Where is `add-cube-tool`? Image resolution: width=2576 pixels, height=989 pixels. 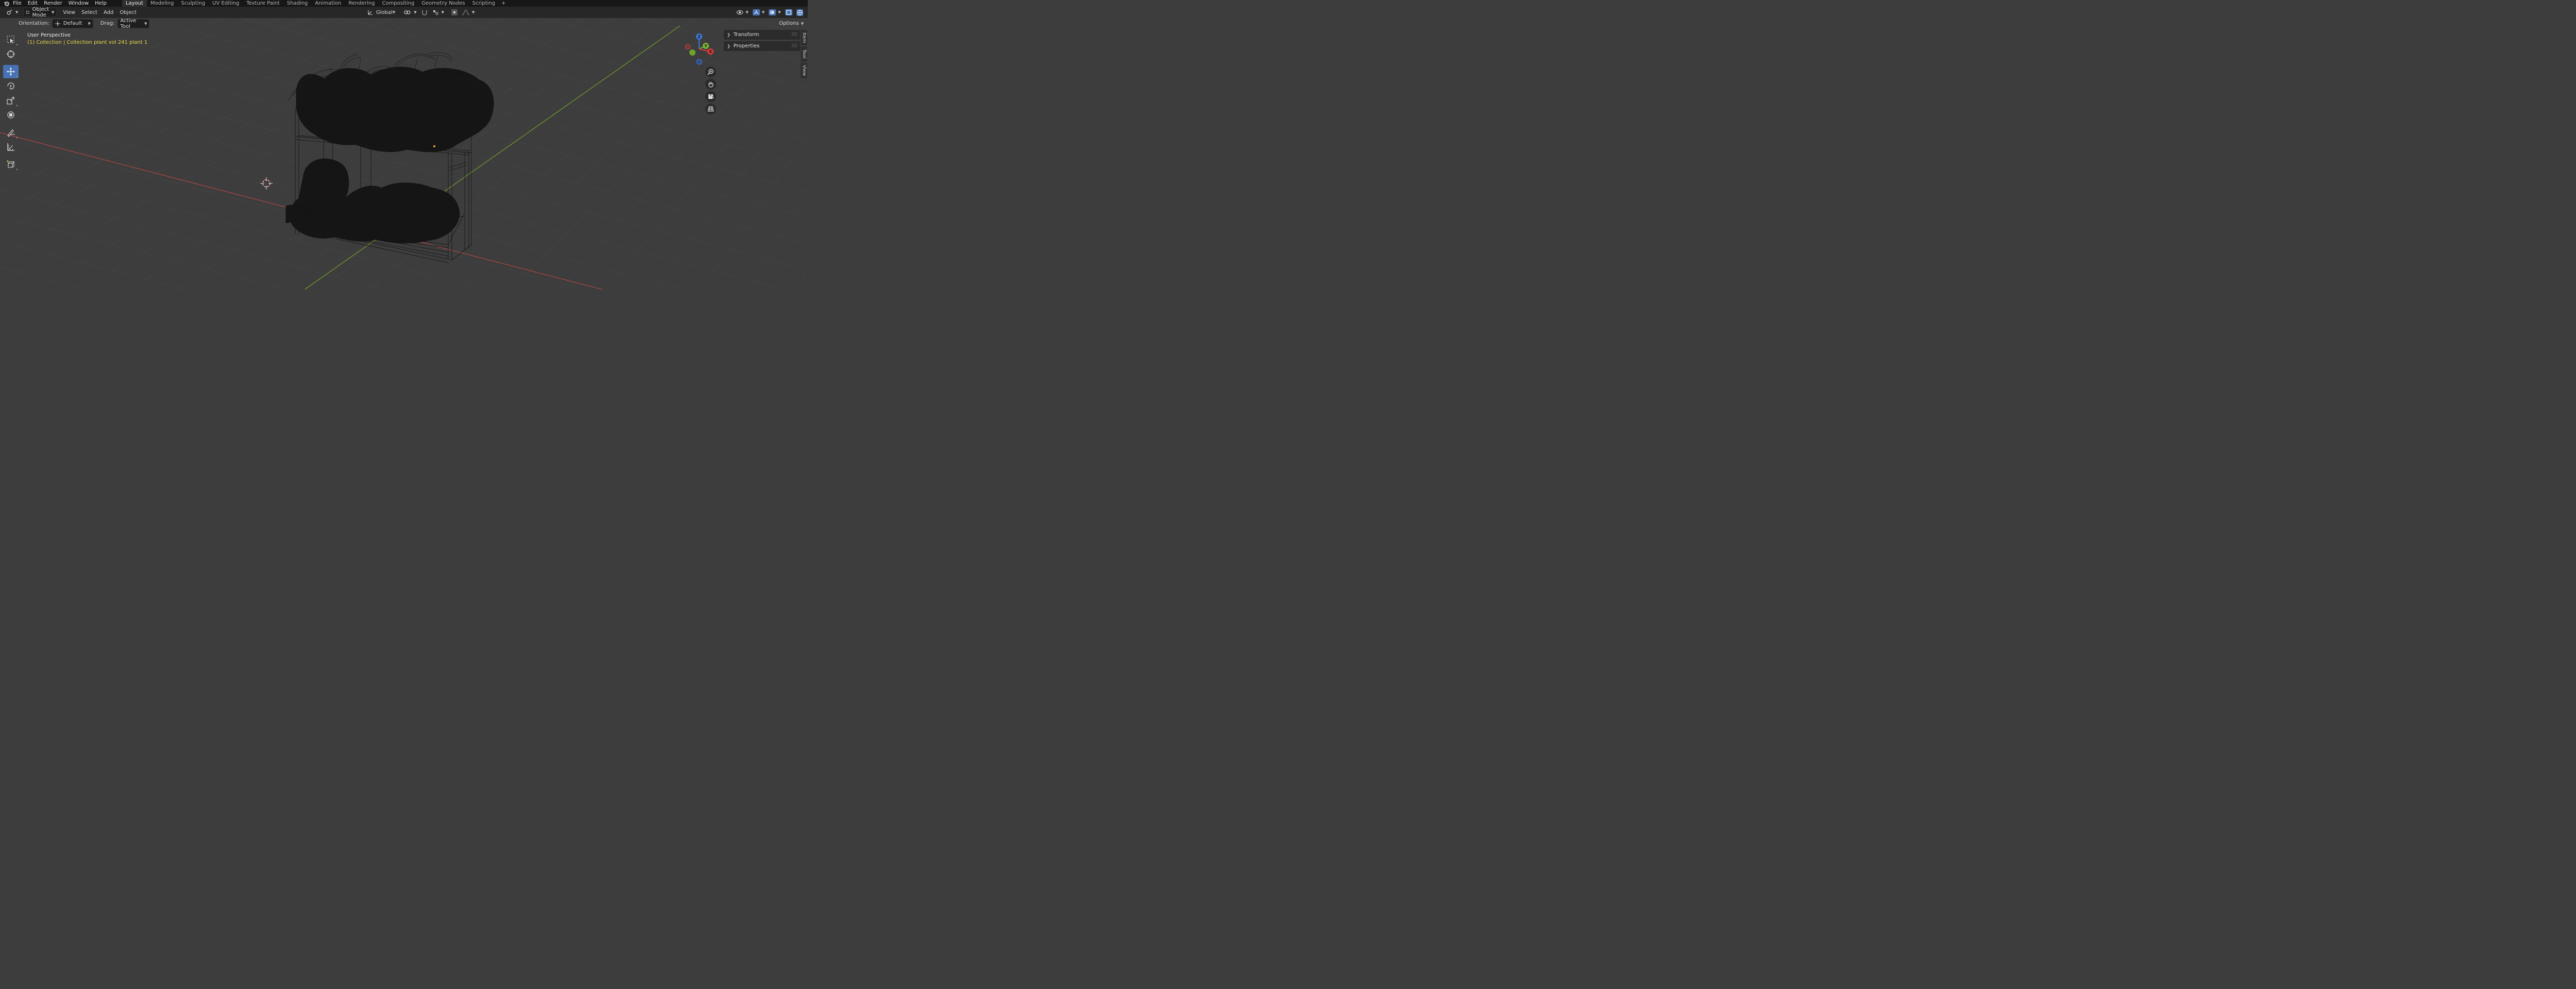
add-cube-tool is located at coordinates (11, 164).